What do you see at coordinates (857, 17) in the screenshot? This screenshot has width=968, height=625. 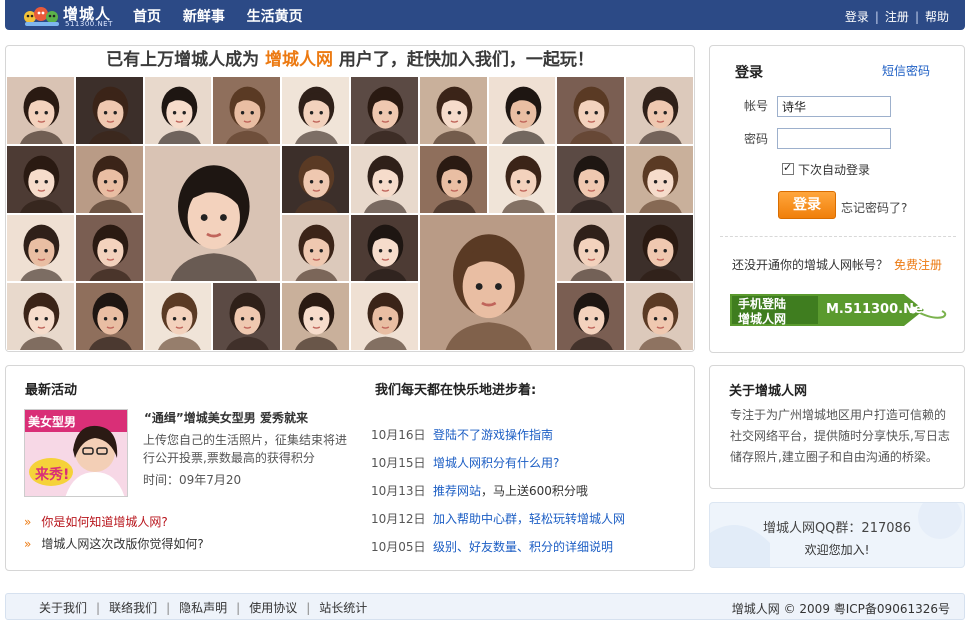 I see `top-login-link: 登录` at bounding box center [857, 17].